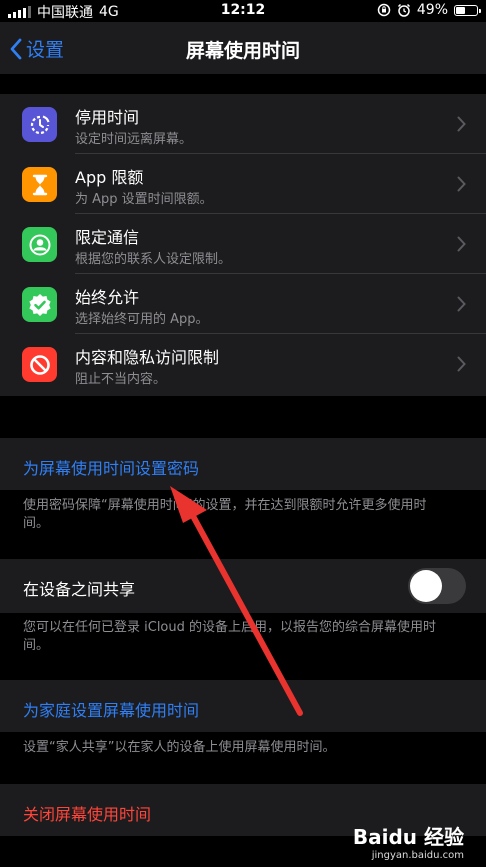 The height and width of the screenshot is (867, 486). I want to click on item-subtitle: 阻止不当内容。, so click(121, 379).